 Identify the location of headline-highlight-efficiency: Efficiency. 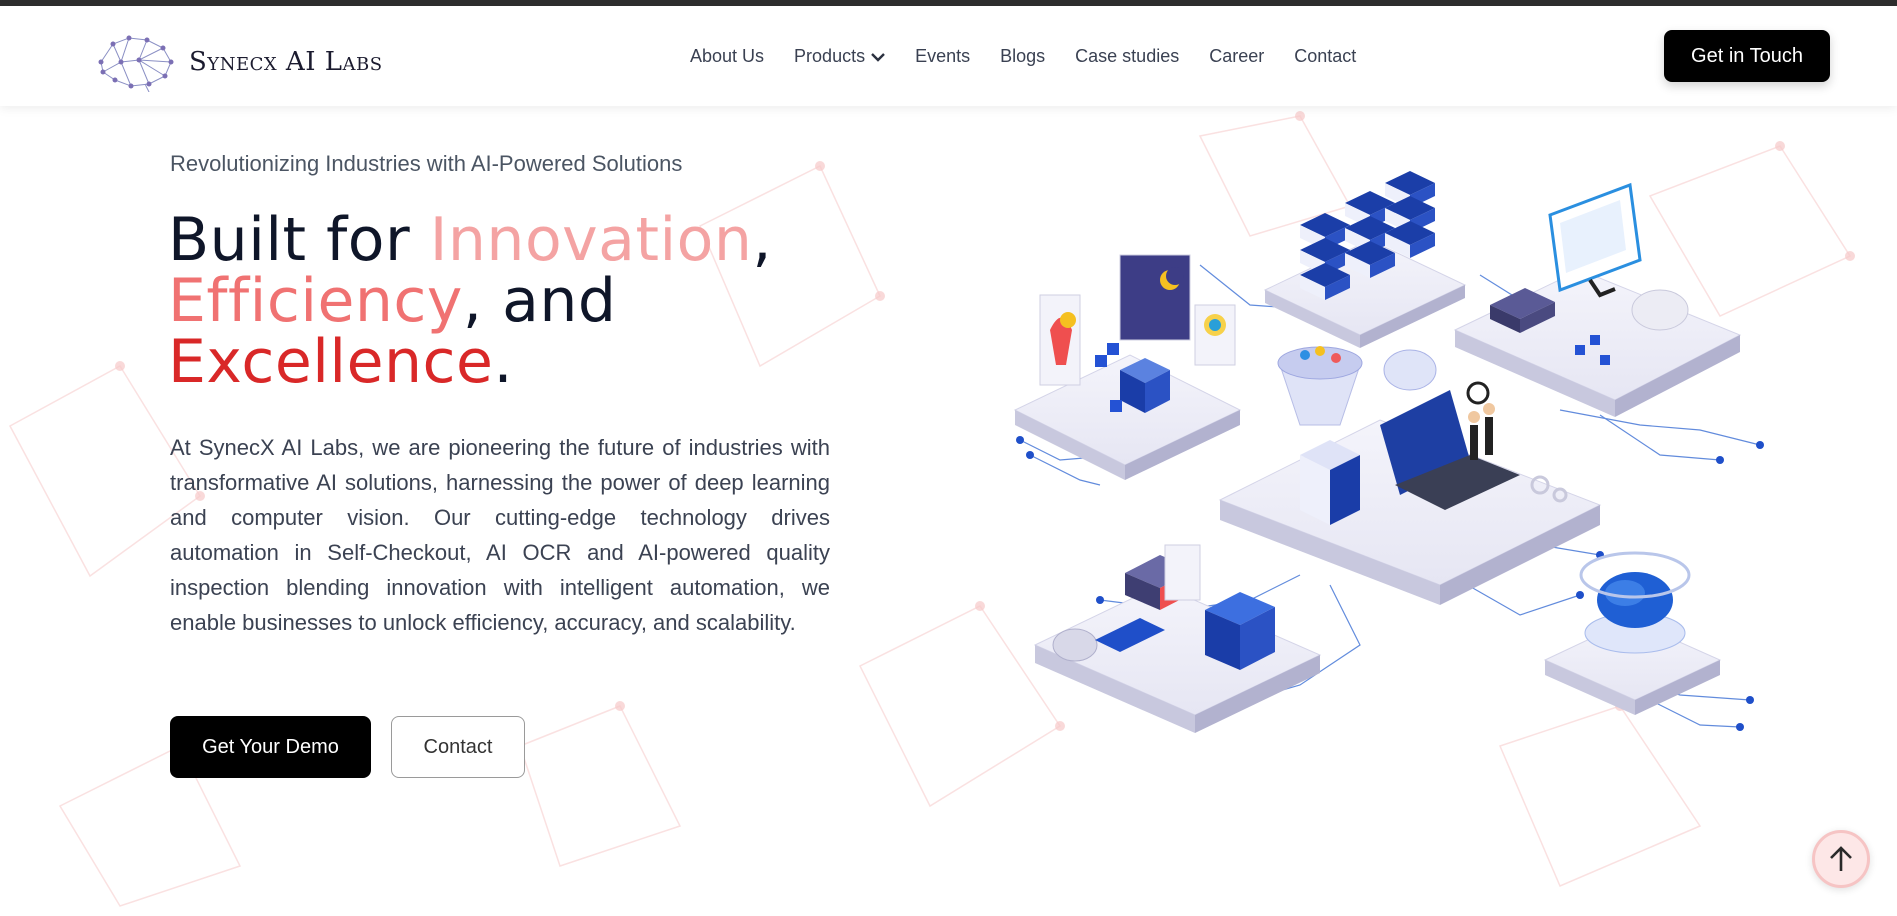
(315, 301).